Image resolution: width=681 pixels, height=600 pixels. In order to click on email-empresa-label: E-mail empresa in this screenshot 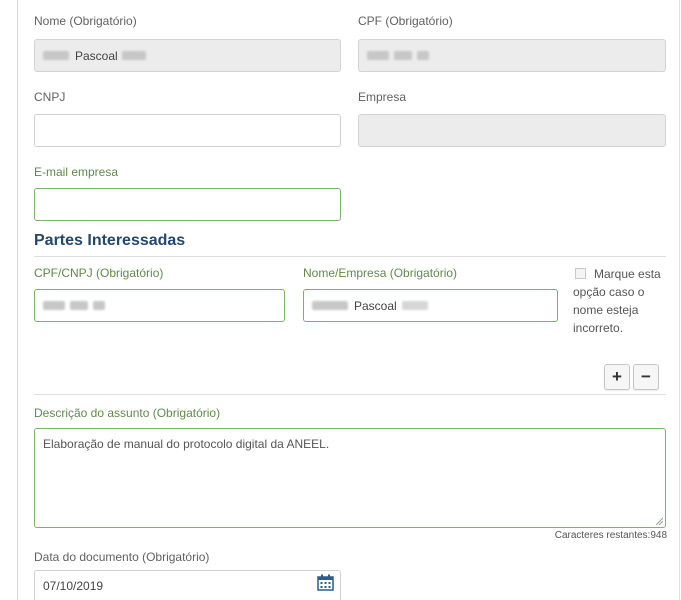, I will do `click(76, 172)`.